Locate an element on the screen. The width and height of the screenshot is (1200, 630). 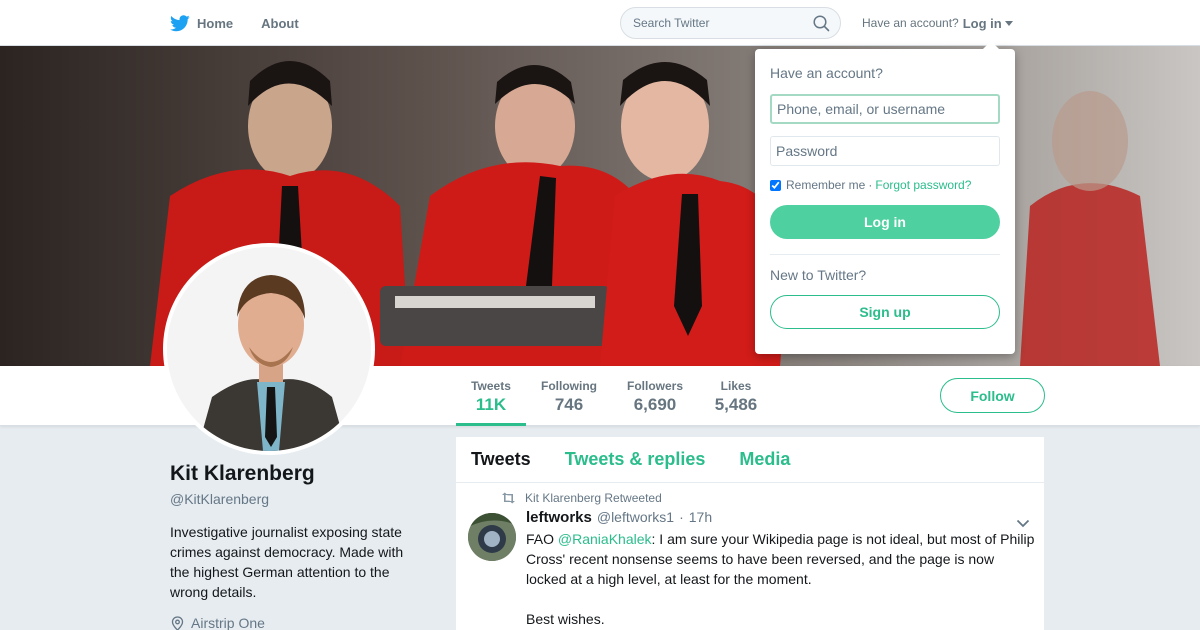
stat-likes-value: 5,486 is located at coordinates (736, 404).